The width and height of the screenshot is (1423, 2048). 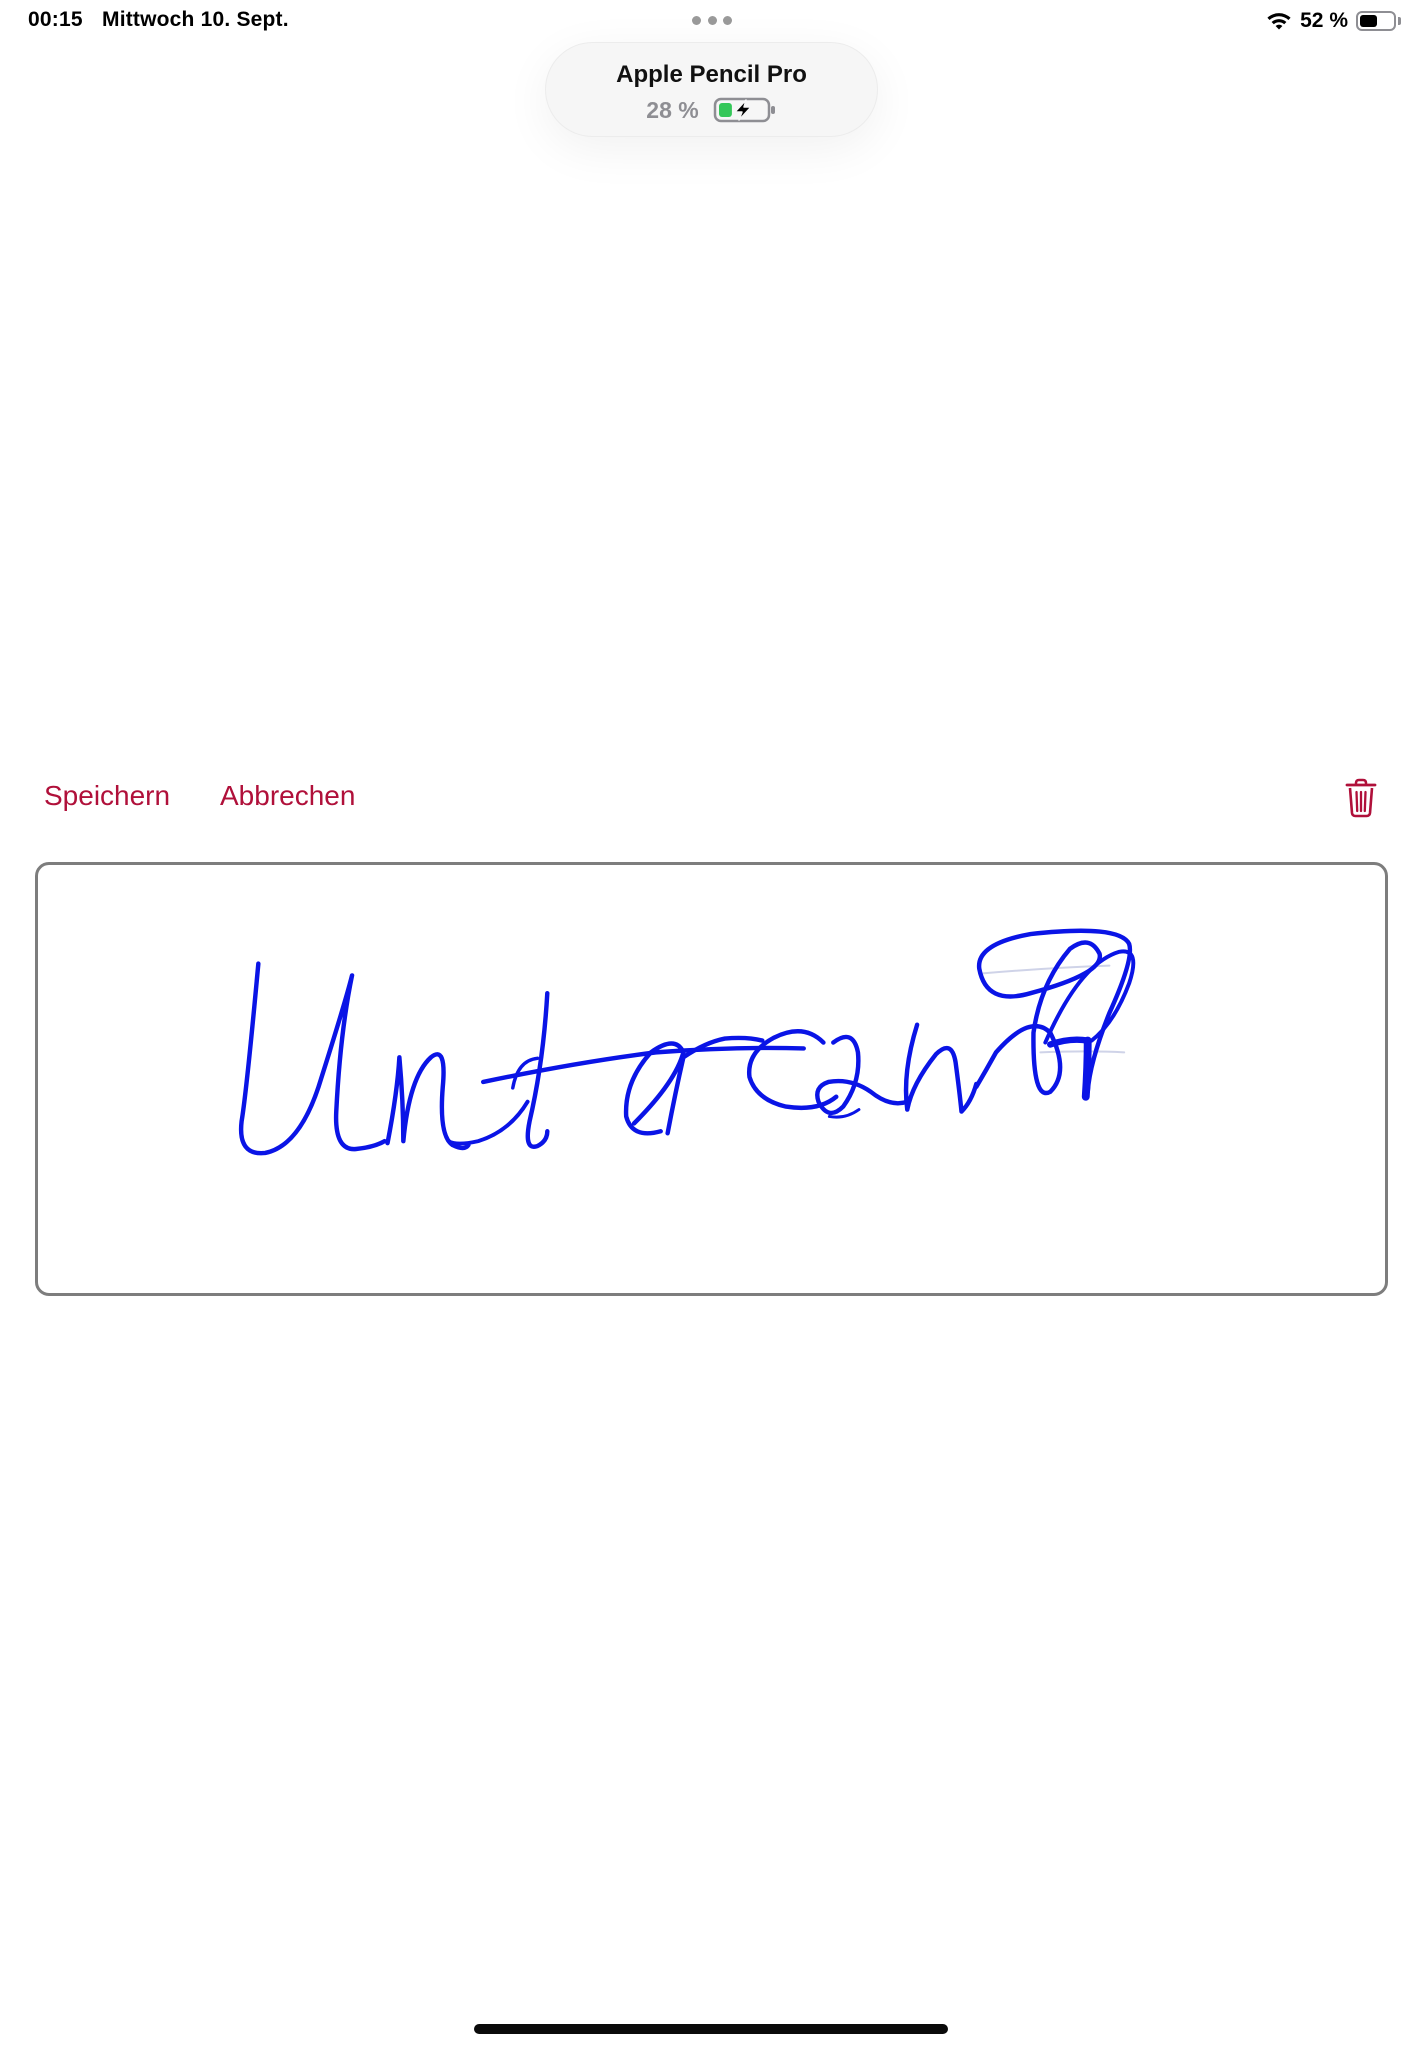 I want to click on multitasking-menu-dots-icon, so click(x=712, y=21).